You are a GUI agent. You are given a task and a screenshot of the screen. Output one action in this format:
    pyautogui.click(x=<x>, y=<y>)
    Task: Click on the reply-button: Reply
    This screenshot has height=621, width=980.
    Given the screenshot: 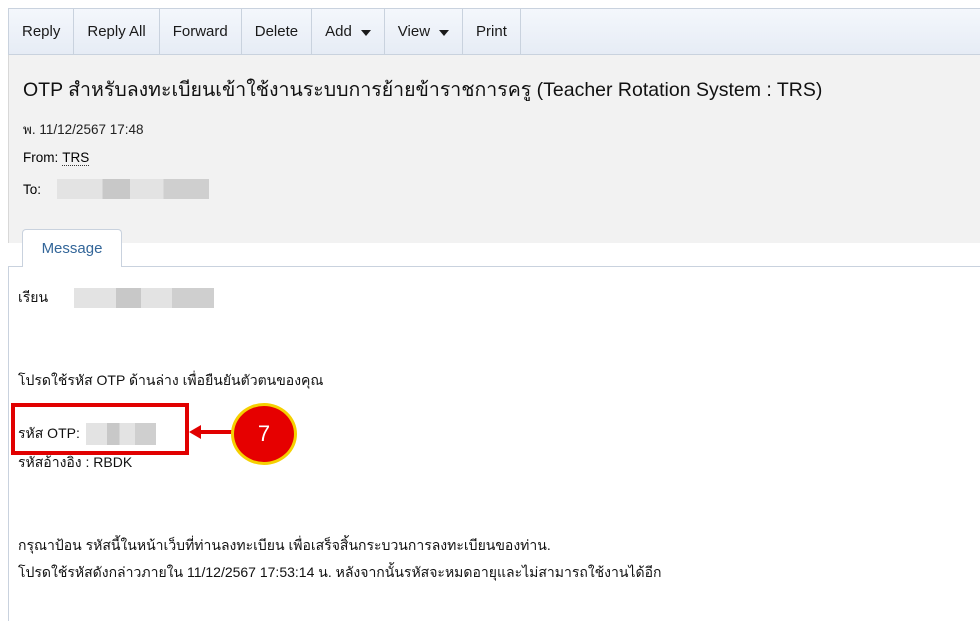 What is the action you would take?
    pyautogui.click(x=42, y=31)
    